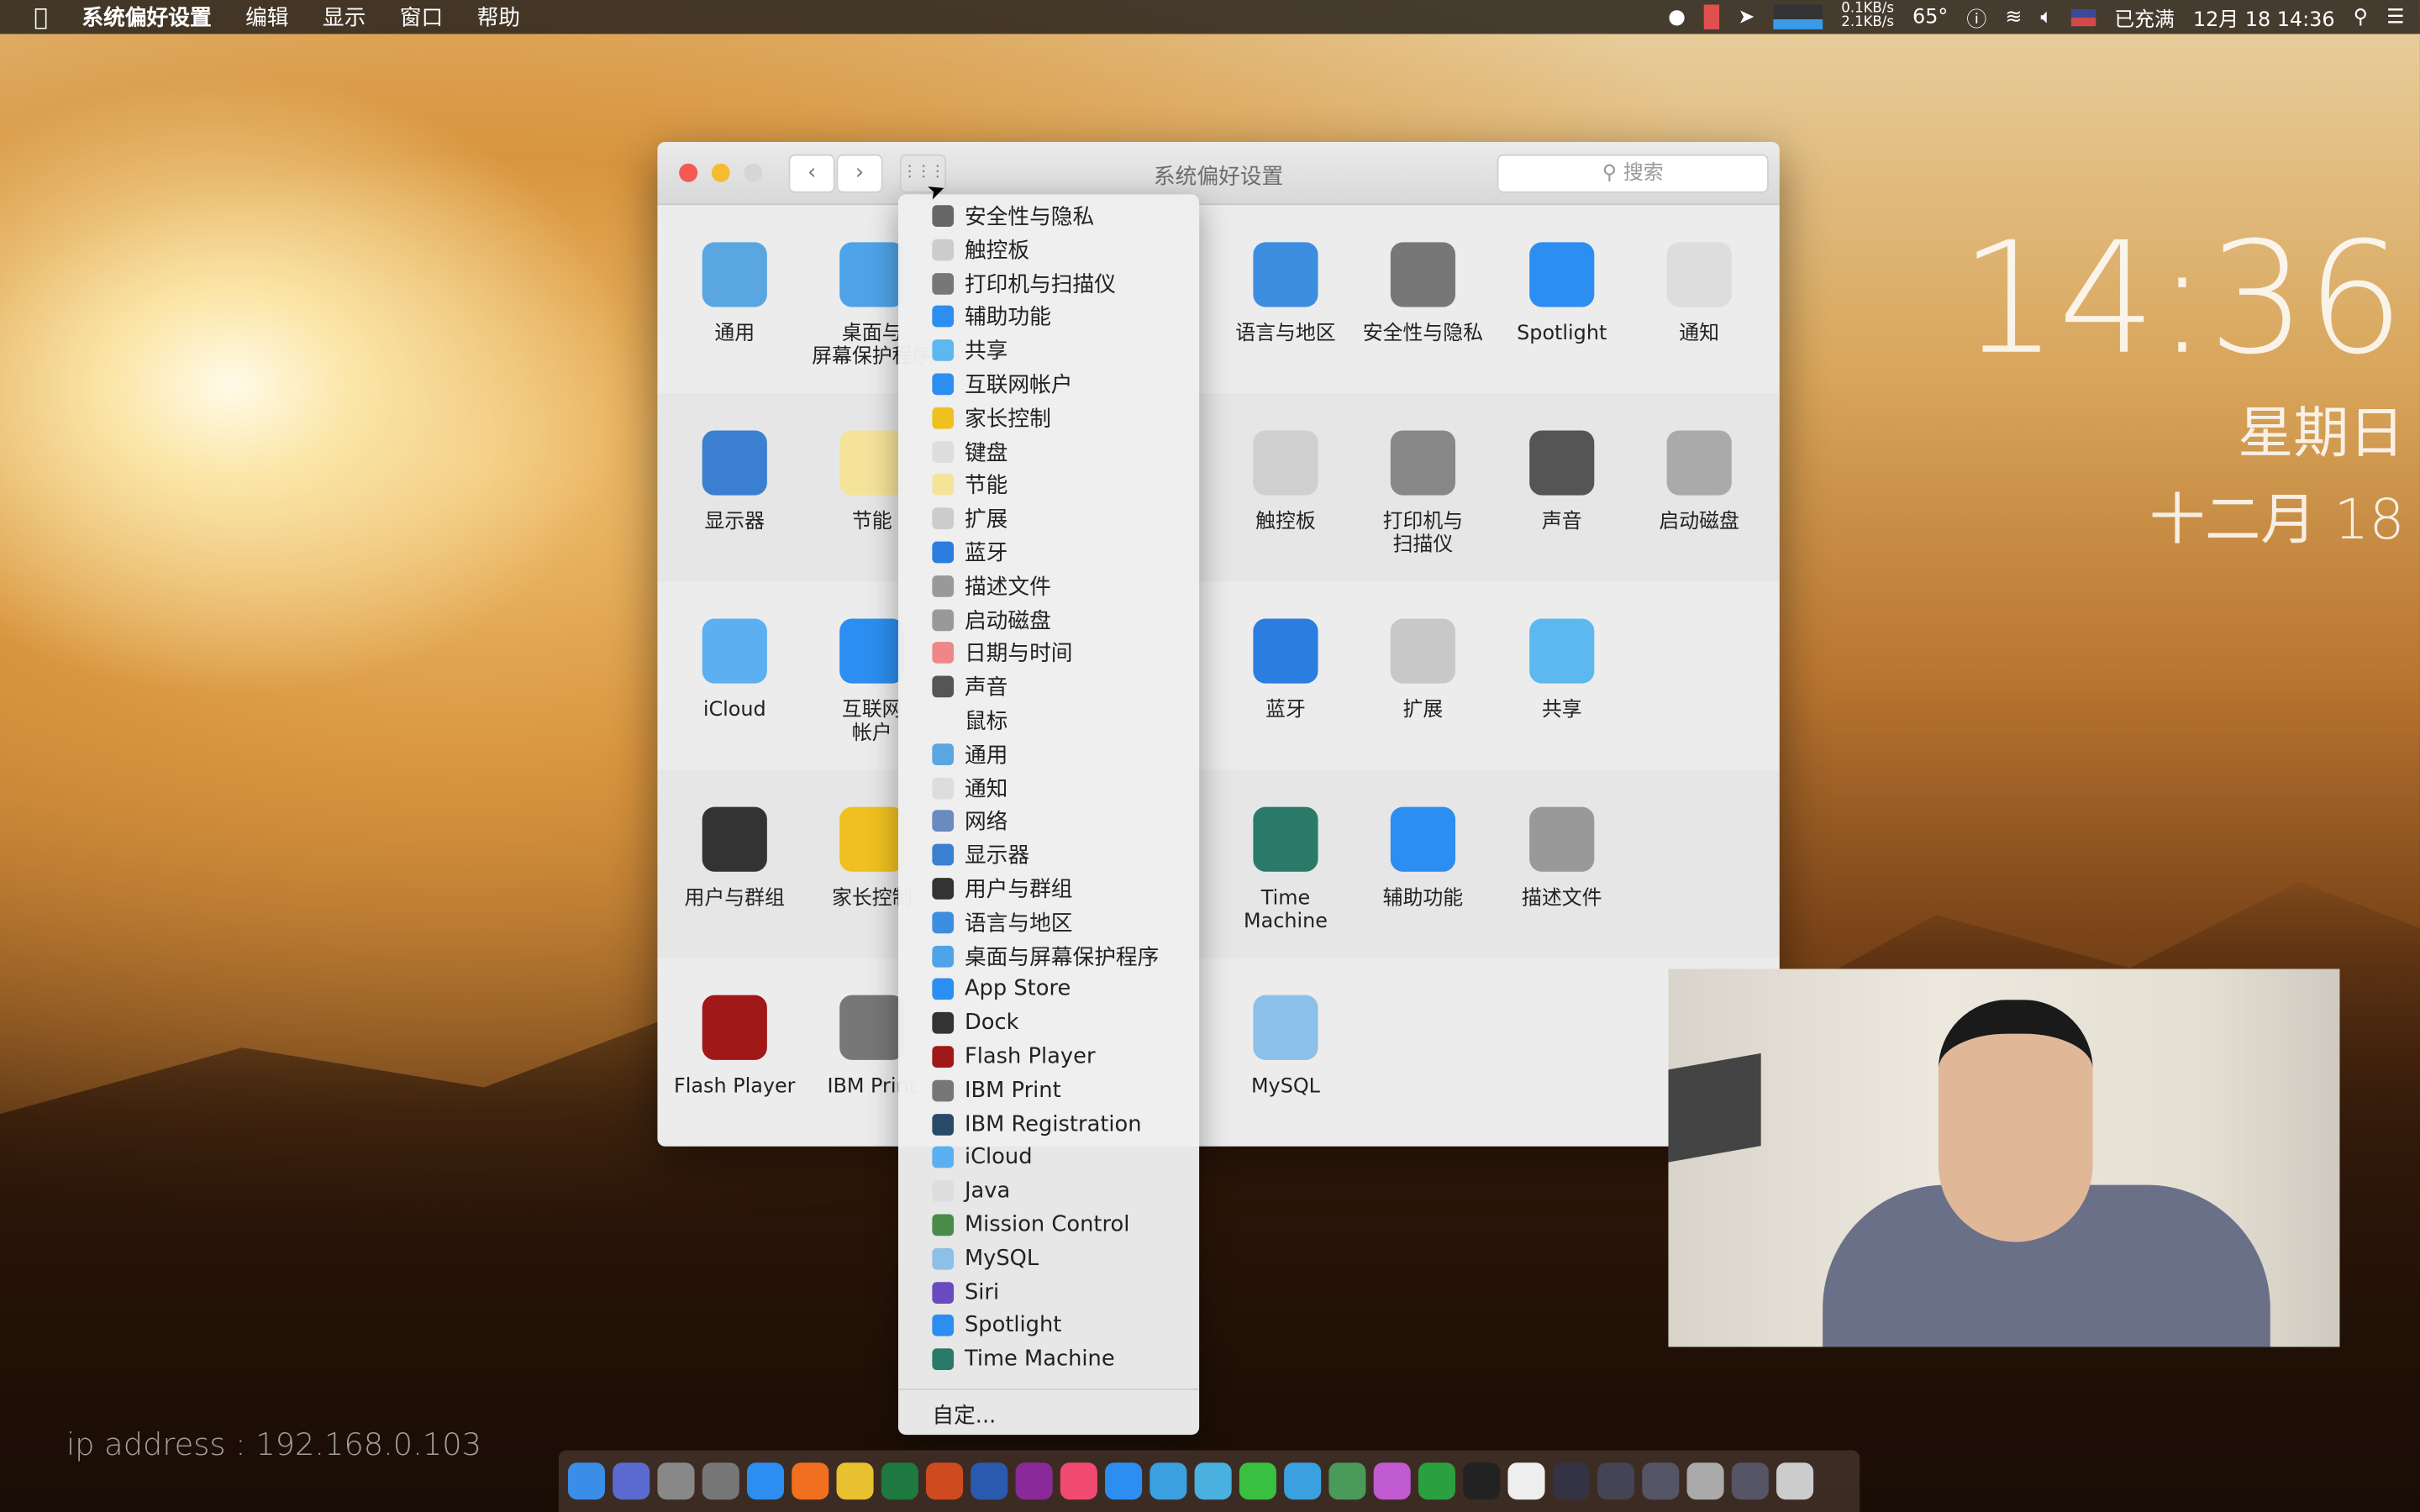  I want to click on menu-app-name: 系统偏好设置, so click(146, 17).